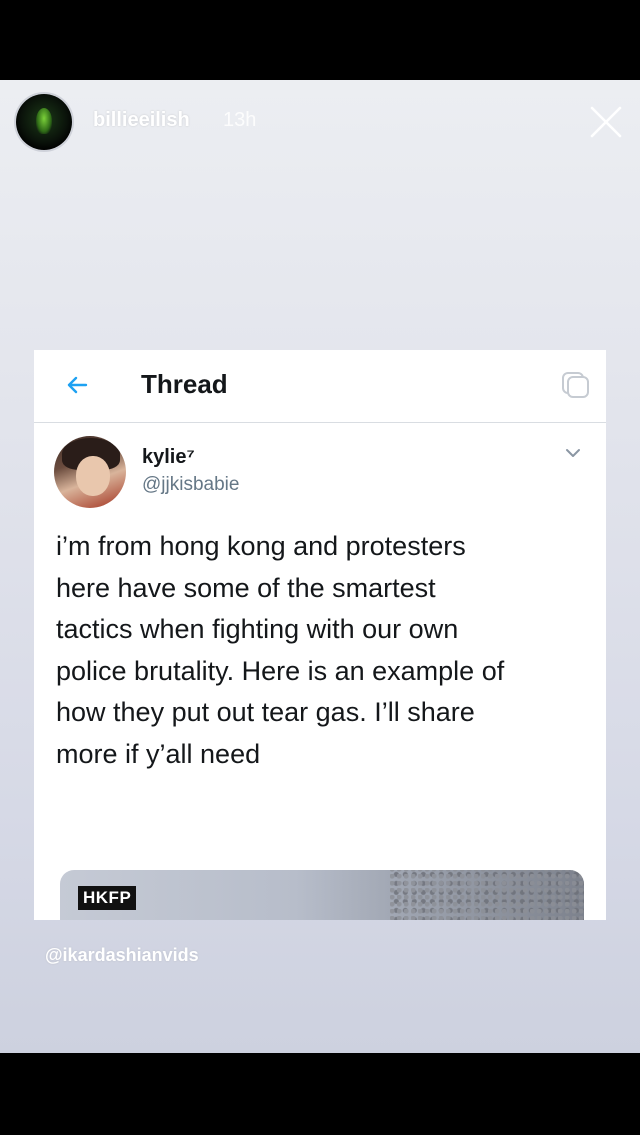  What do you see at coordinates (320, 386) in the screenshot?
I see `thread-header: Thread` at bounding box center [320, 386].